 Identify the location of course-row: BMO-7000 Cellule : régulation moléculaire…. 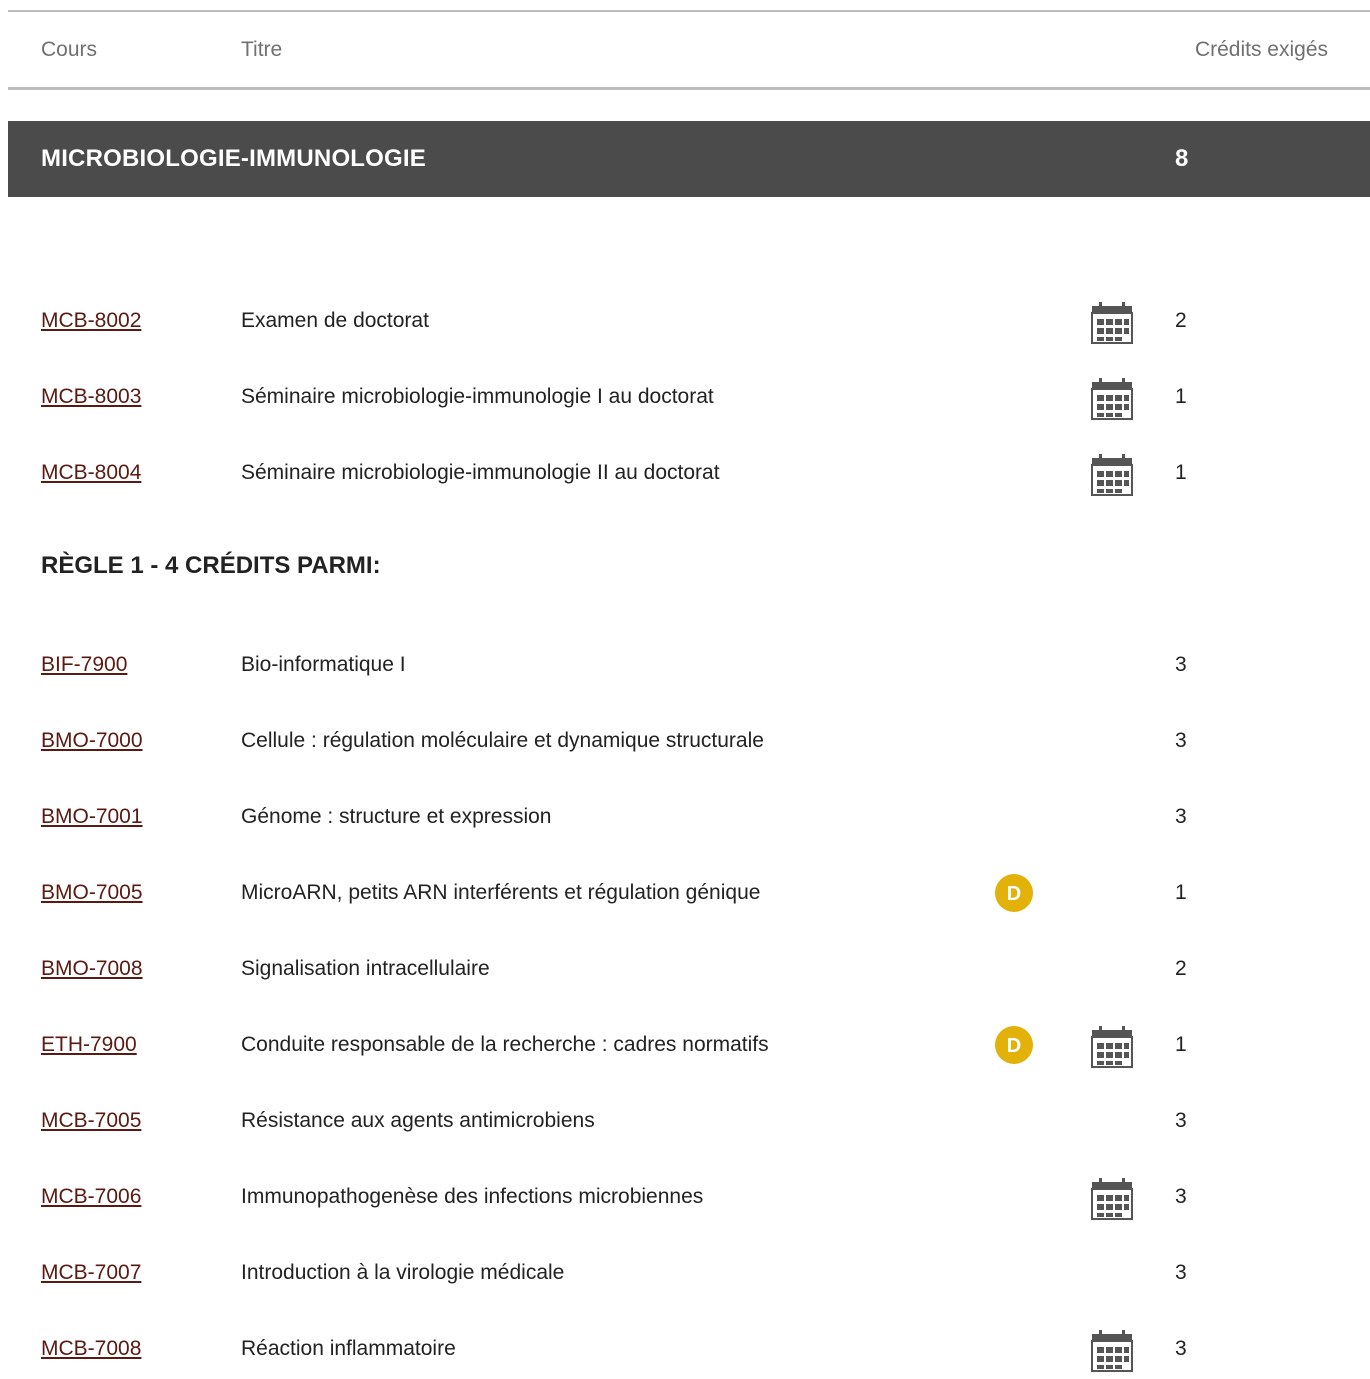
(685, 741).